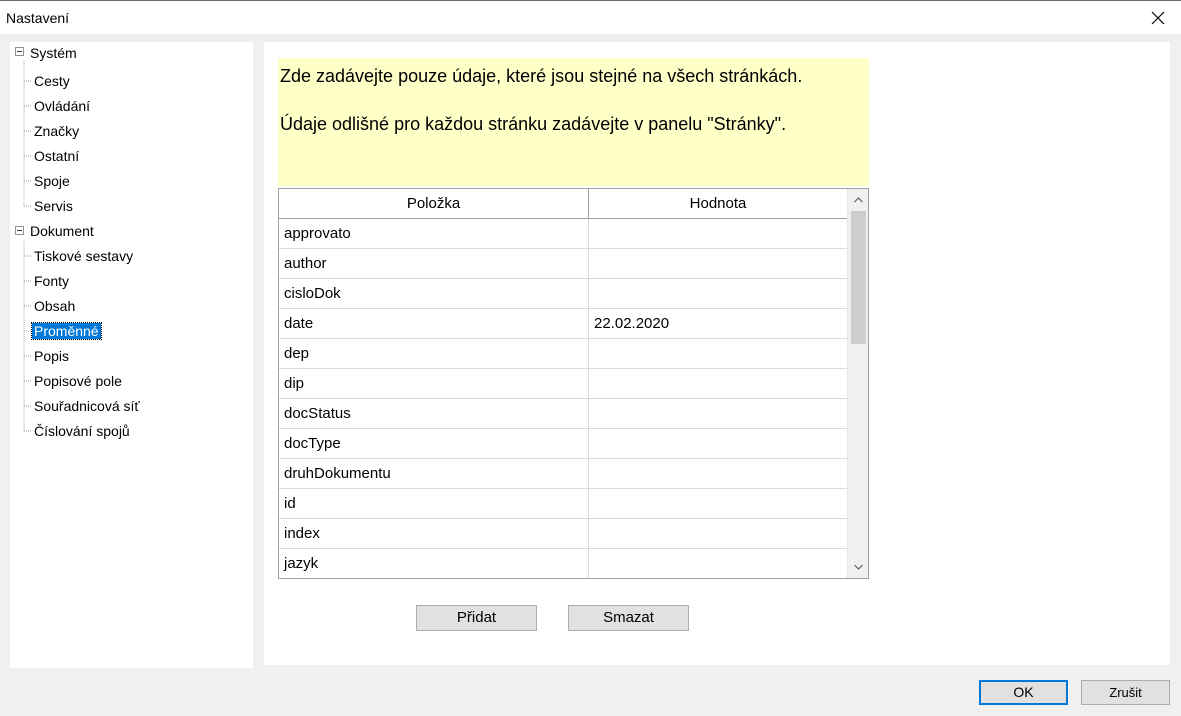  Describe the element at coordinates (1125, 692) in the screenshot. I see `cancel-button: Zrušit` at that location.